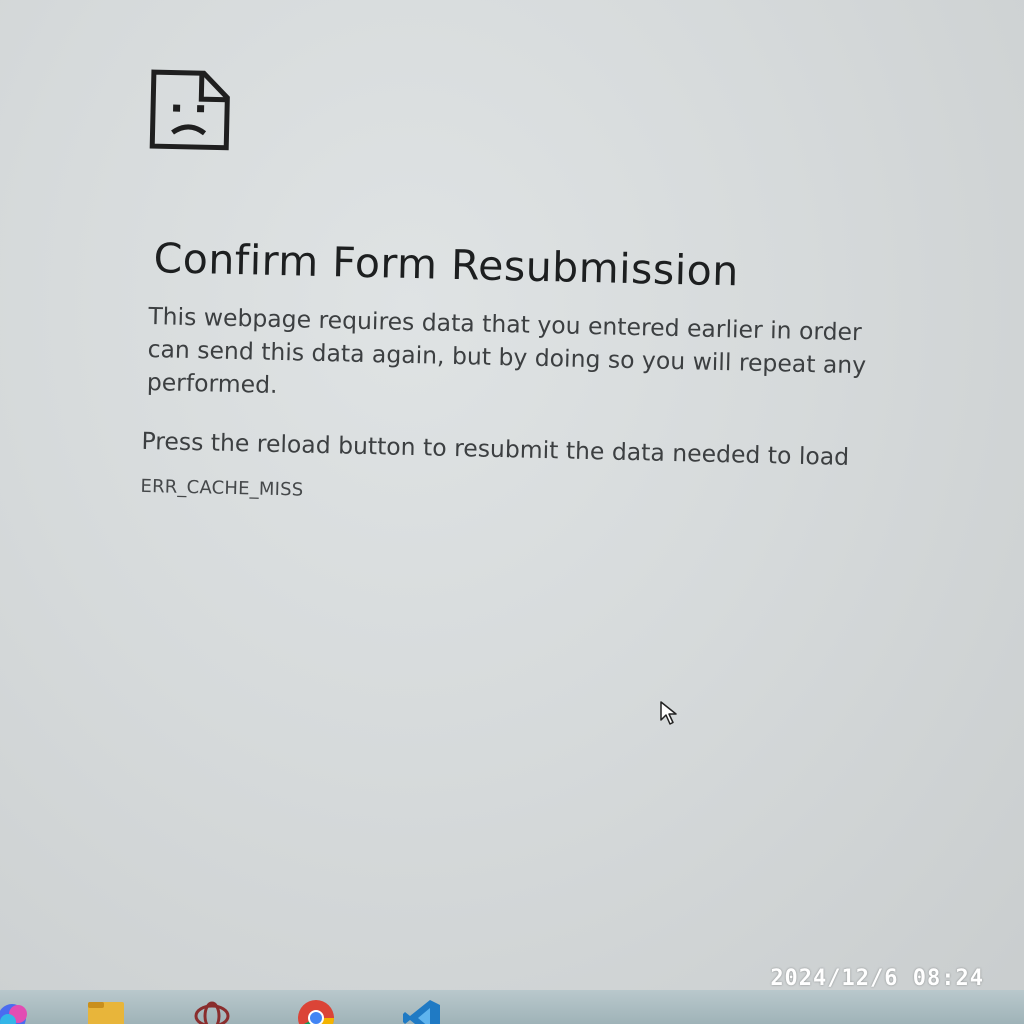  I want to click on error-code: ERR_CACHE_MISS, so click(222, 488).